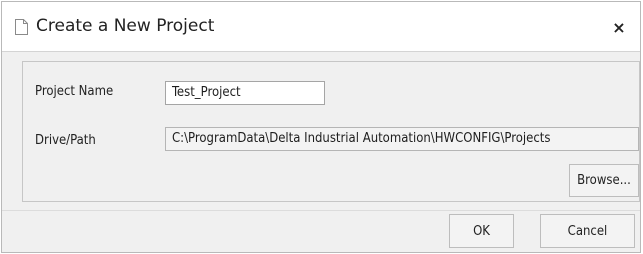 The image size is (643, 254). Describe the element at coordinates (587, 231) in the screenshot. I see `cancel-button: Cancel` at that location.